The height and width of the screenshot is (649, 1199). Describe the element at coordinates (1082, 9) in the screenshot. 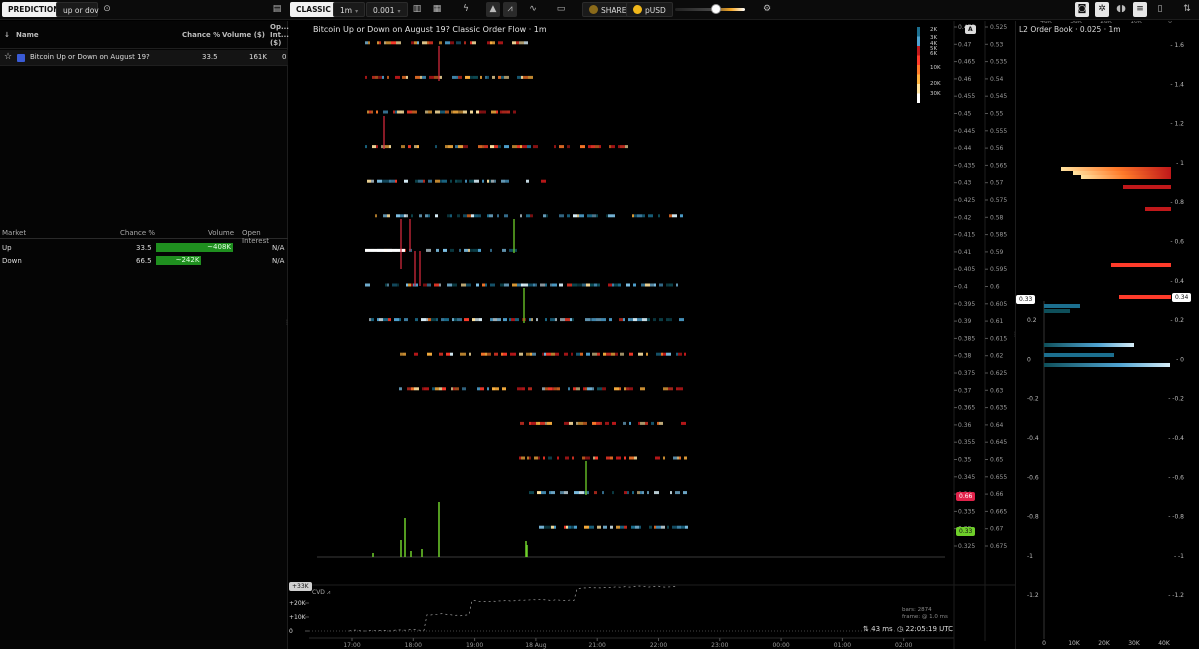

I see `camera-icon: ◙` at that location.